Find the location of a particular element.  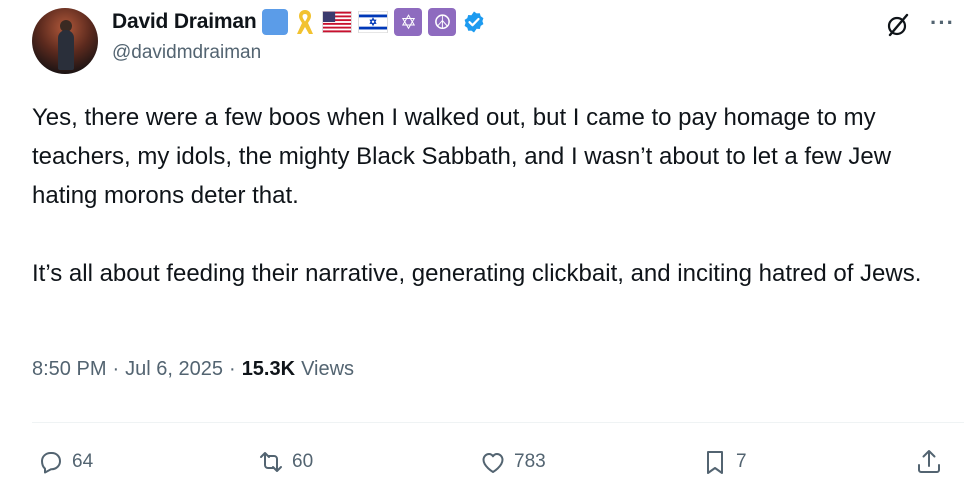

reply-icon is located at coordinates (51, 463).